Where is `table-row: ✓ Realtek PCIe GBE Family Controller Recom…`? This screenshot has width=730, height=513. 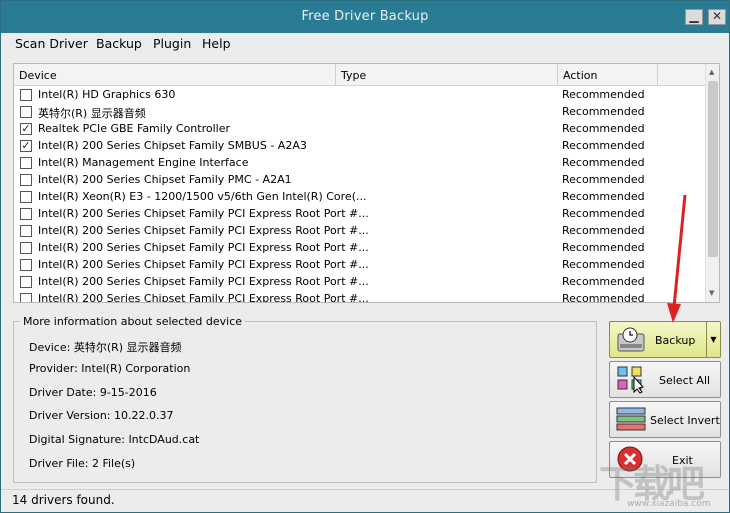 table-row: ✓ Realtek PCIe GBE Family Controller Recom… is located at coordinates (360, 129).